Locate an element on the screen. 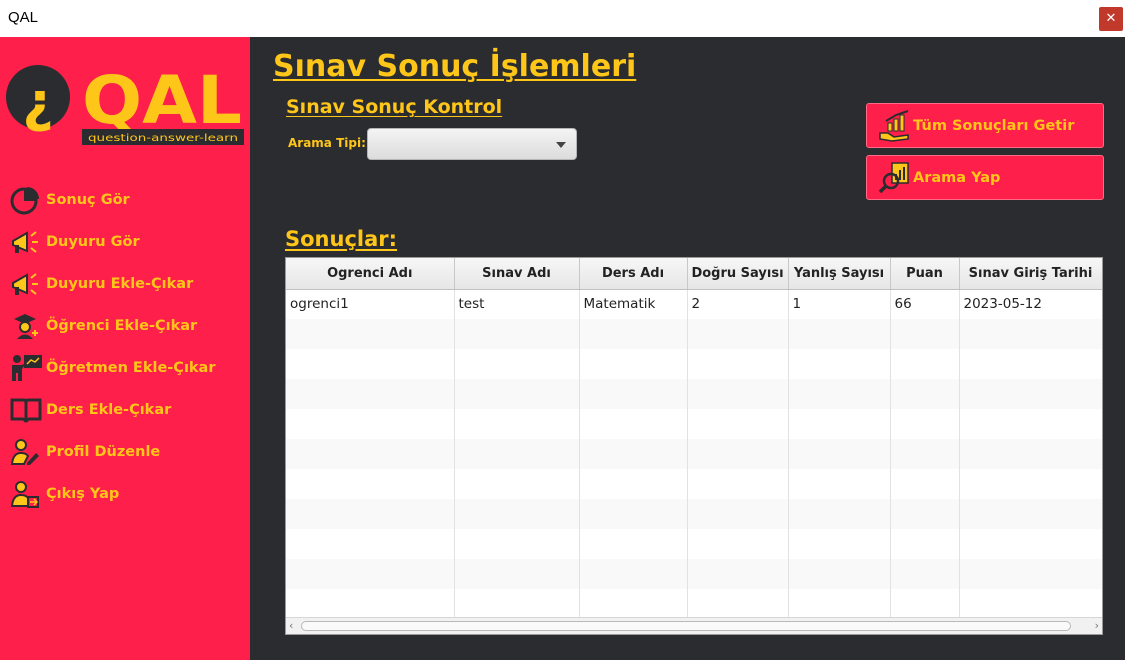 This screenshot has height=660, width=1125. sidebar-item-ogrenci-ekle-cikar: Öğrenci Ekle-Çıkar is located at coordinates (103, 326).